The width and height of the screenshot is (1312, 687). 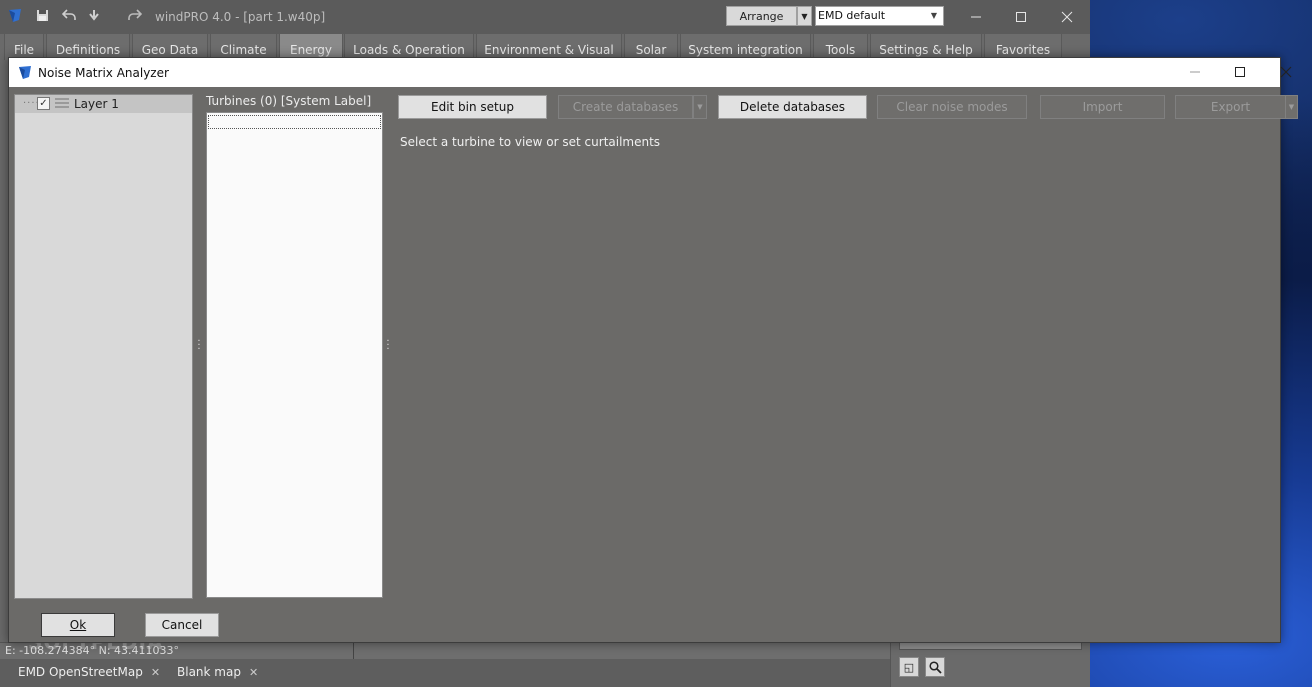 I want to click on dialog-titlebar: Noise Matrix Analyzer, so click(x=650, y=72).